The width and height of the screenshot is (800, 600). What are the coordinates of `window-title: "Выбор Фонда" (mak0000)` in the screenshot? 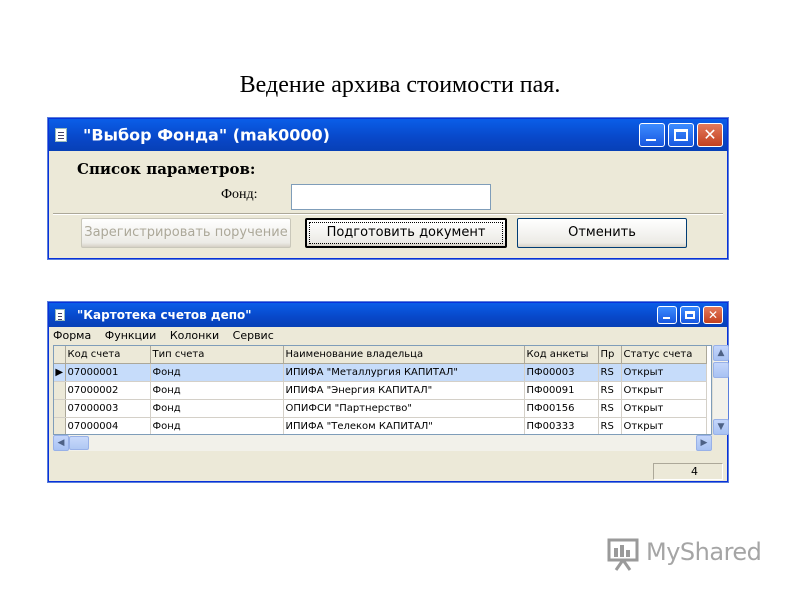 It's located at (206, 135).